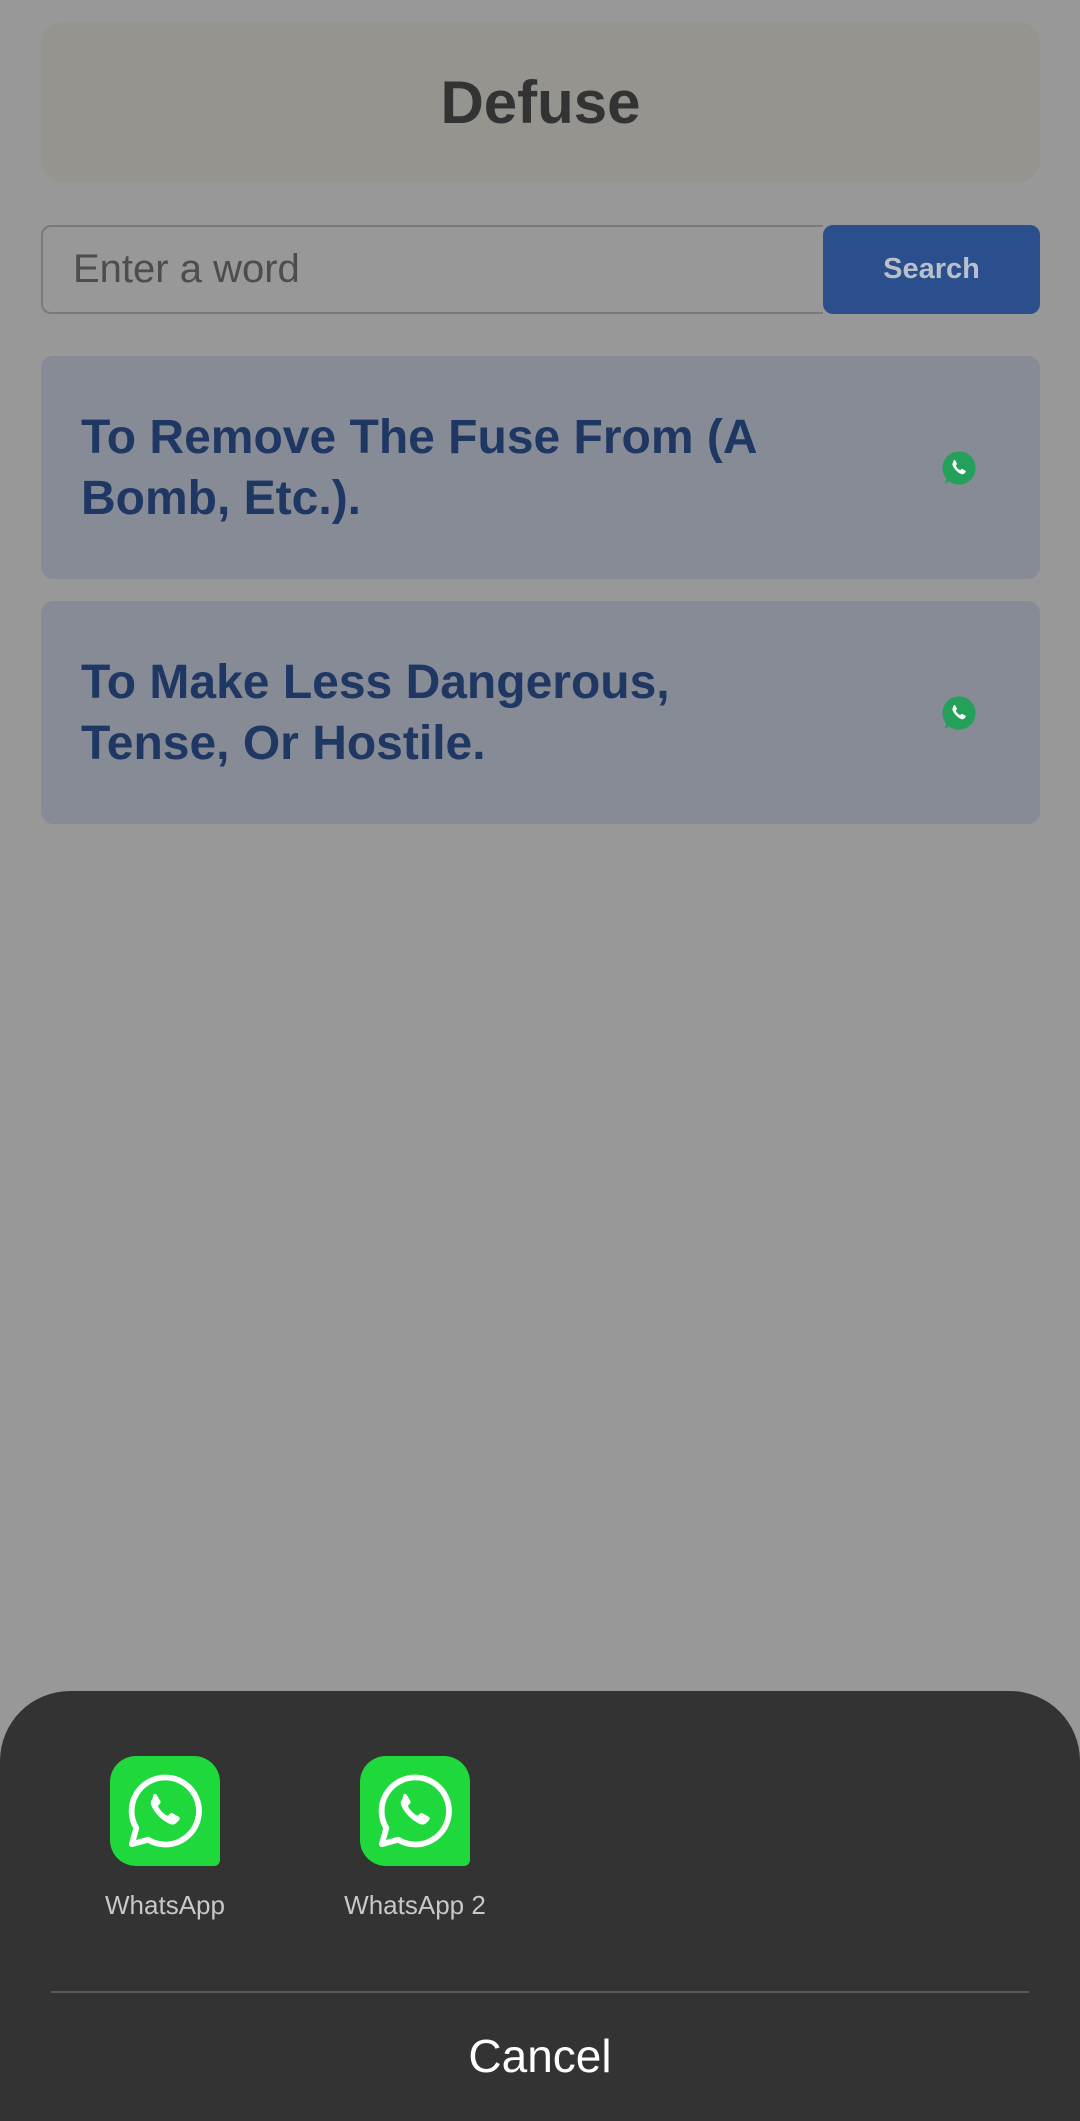  What do you see at coordinates (540, 1992) in the screenshot?
I see `divider` at bounding box center [540, 1992].